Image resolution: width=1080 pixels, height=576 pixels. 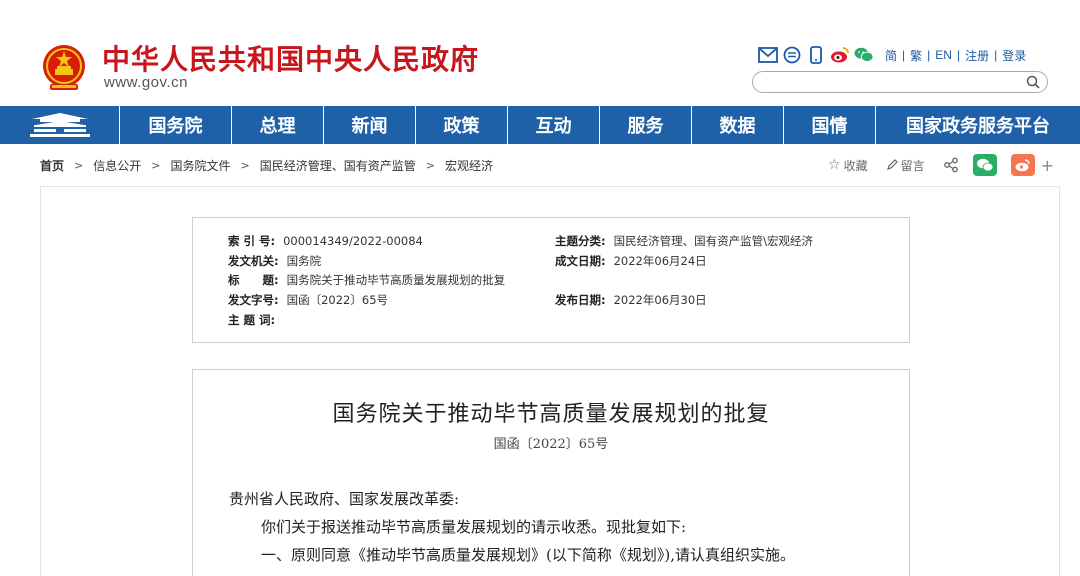 I want to click on share-icon, so click(x=951, y=165).